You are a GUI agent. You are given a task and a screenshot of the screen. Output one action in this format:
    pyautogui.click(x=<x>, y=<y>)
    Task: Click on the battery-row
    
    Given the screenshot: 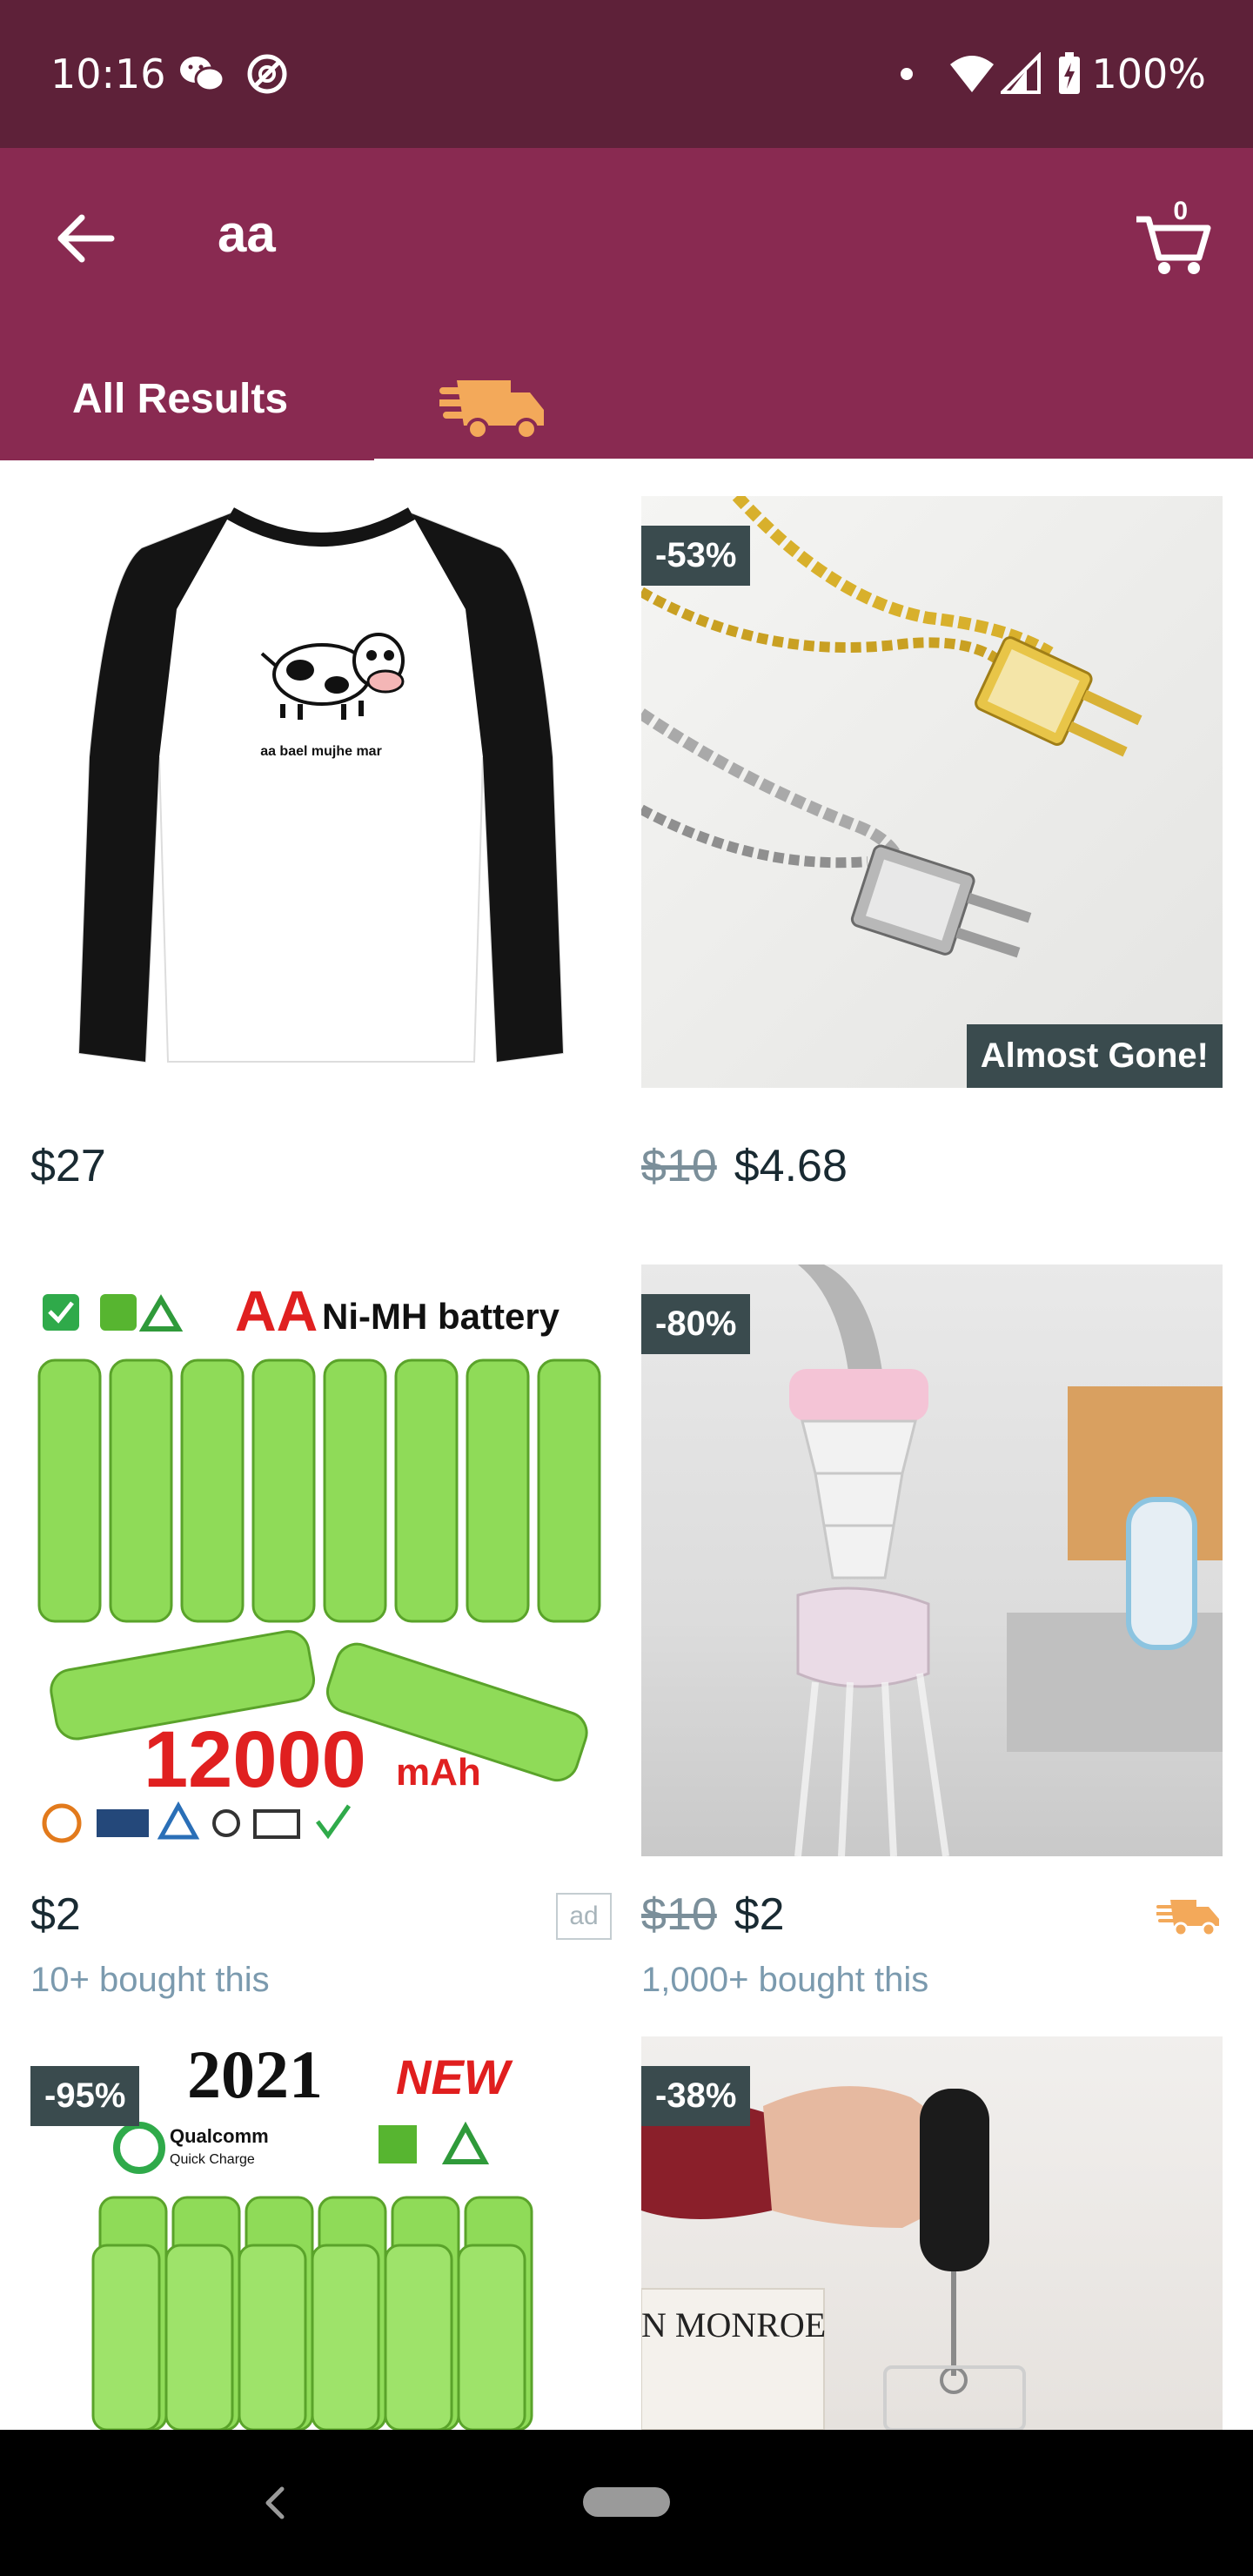 What is the action you would take?
    pyautogui.click(x=319, y=1490)
    